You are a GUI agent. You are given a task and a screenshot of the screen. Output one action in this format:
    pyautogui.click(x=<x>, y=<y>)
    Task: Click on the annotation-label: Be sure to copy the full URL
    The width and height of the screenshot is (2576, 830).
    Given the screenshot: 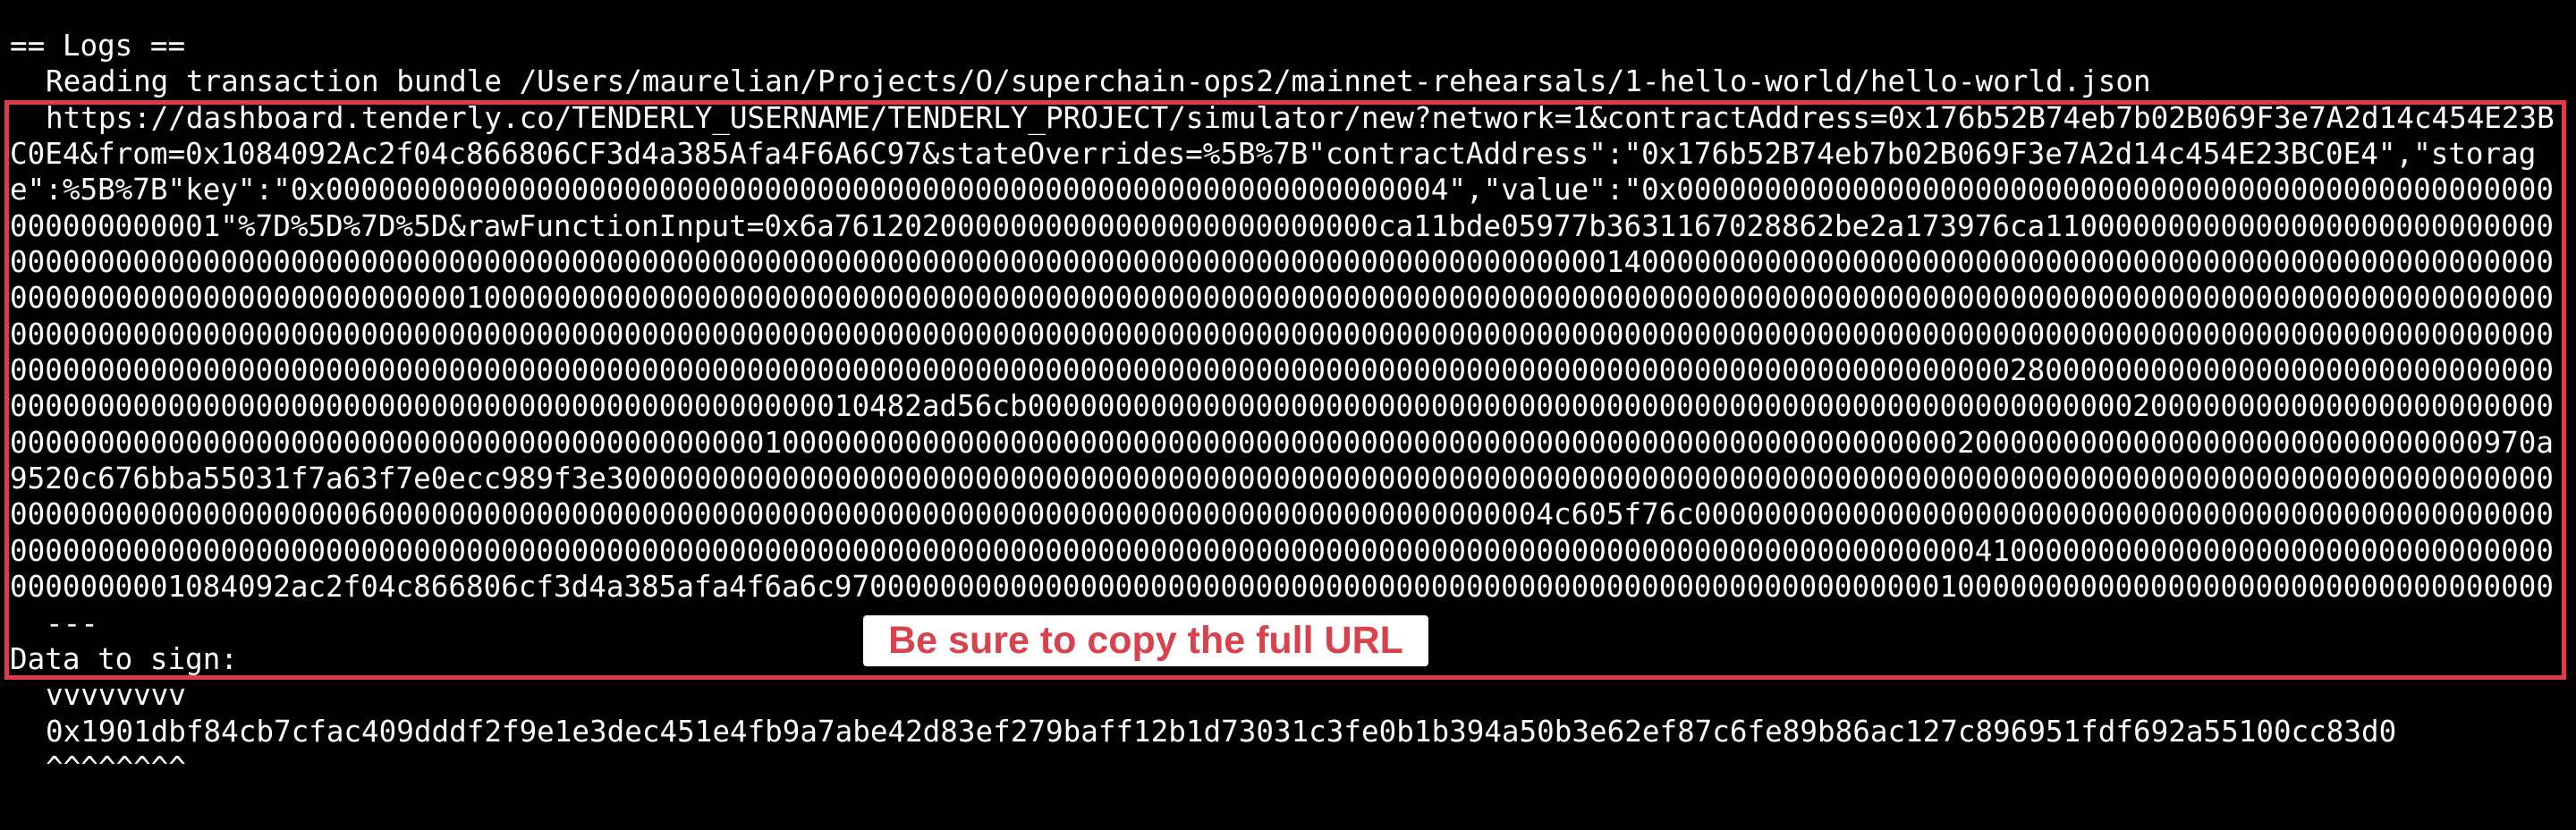 What is the action you would take?
    pyautogui.click(x=1145, y=641)
    